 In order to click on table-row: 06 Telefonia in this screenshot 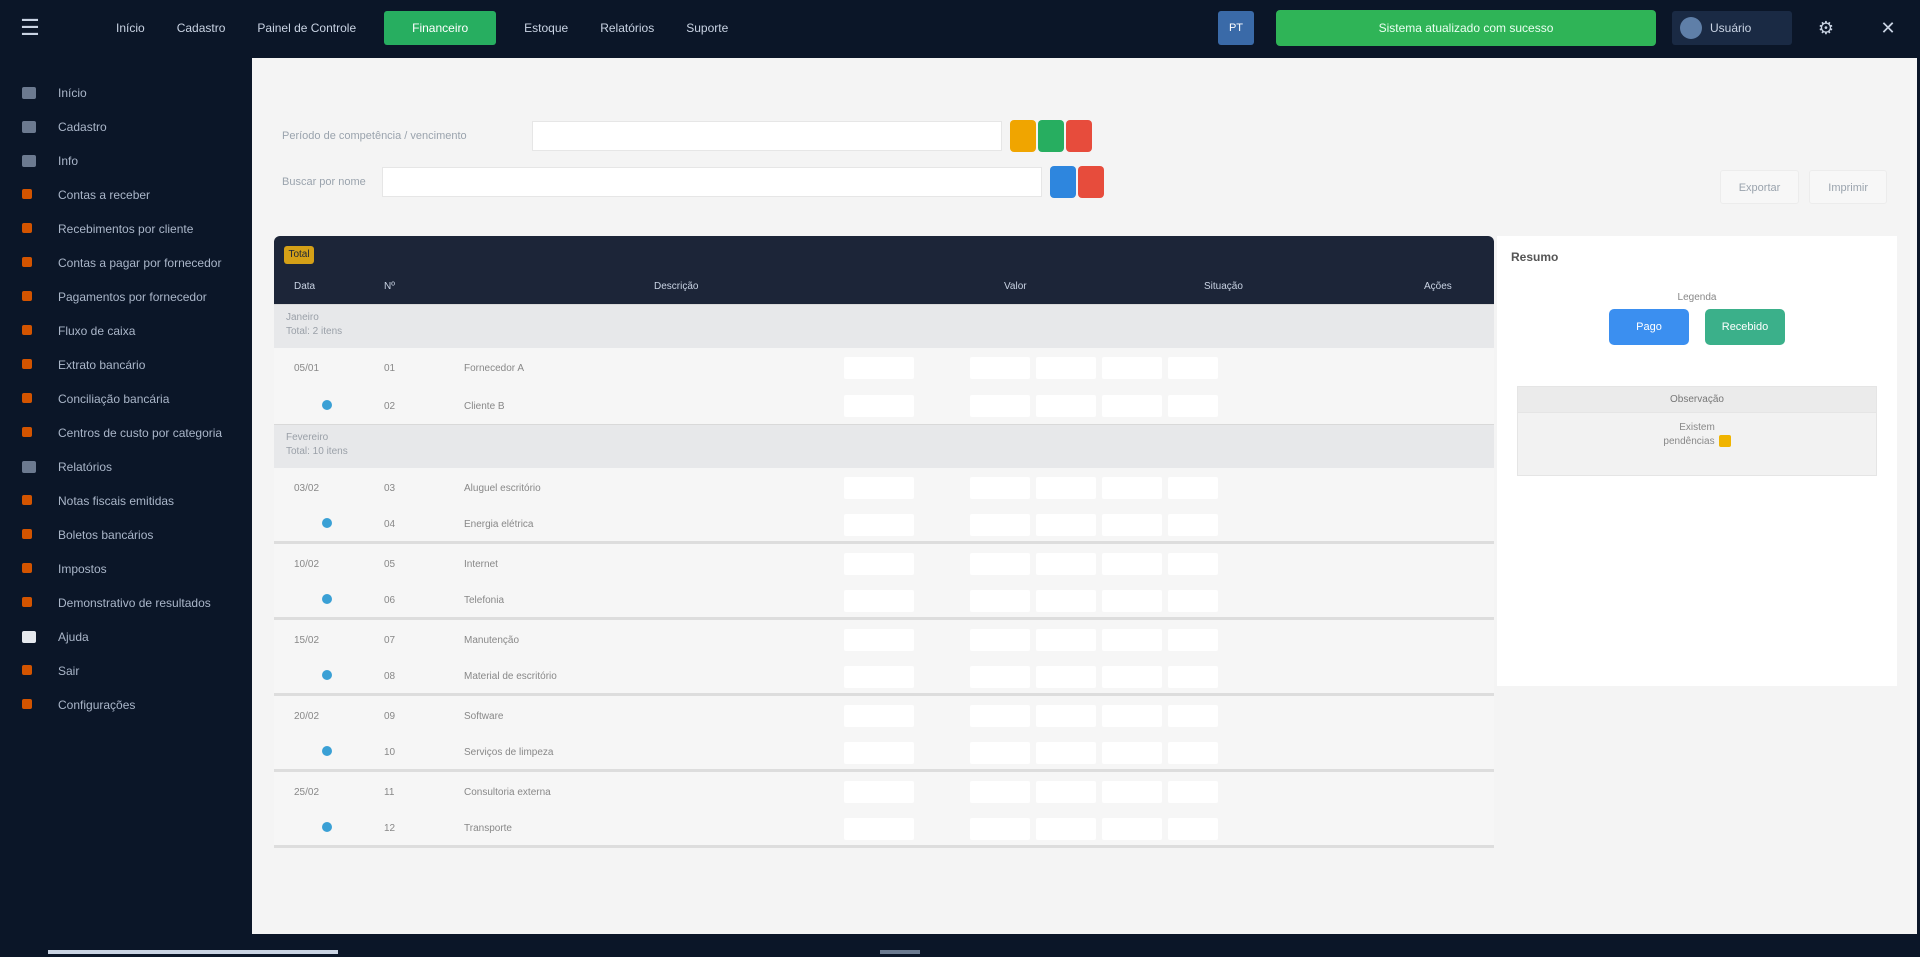, I will do `click(884, 602)`.